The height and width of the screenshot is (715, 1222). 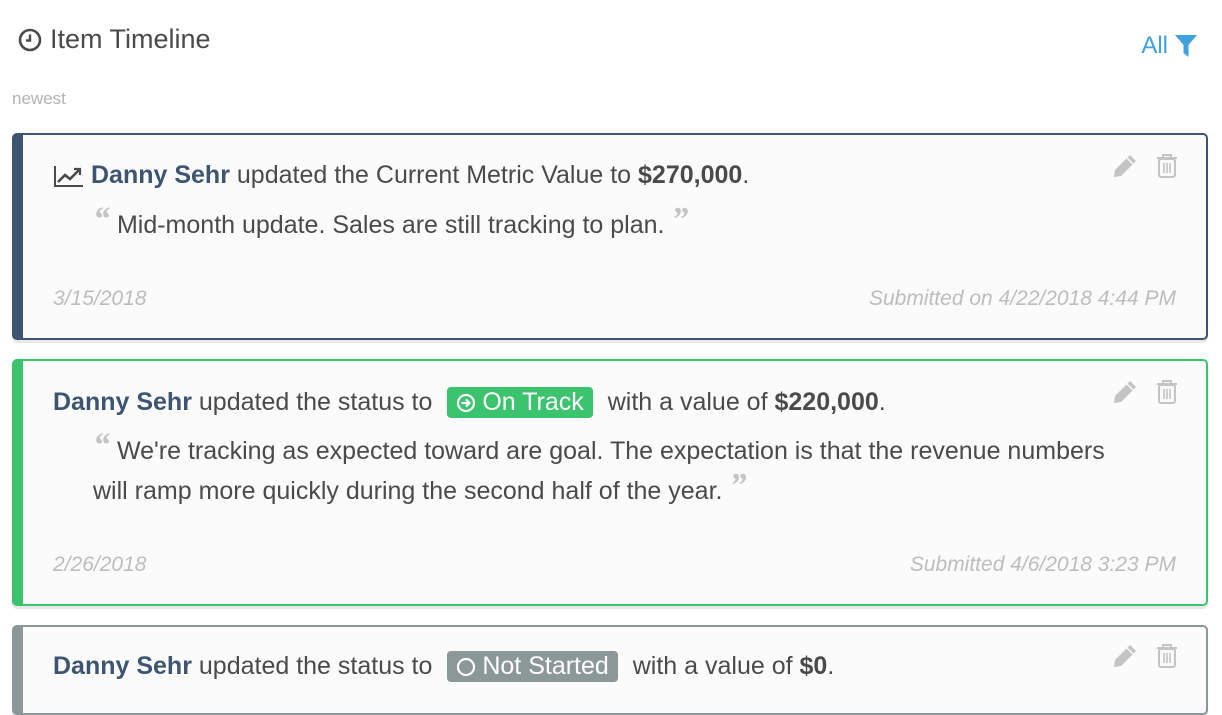 I want to click on timeline-header: Item Timeline, so click(x=114, y=39).